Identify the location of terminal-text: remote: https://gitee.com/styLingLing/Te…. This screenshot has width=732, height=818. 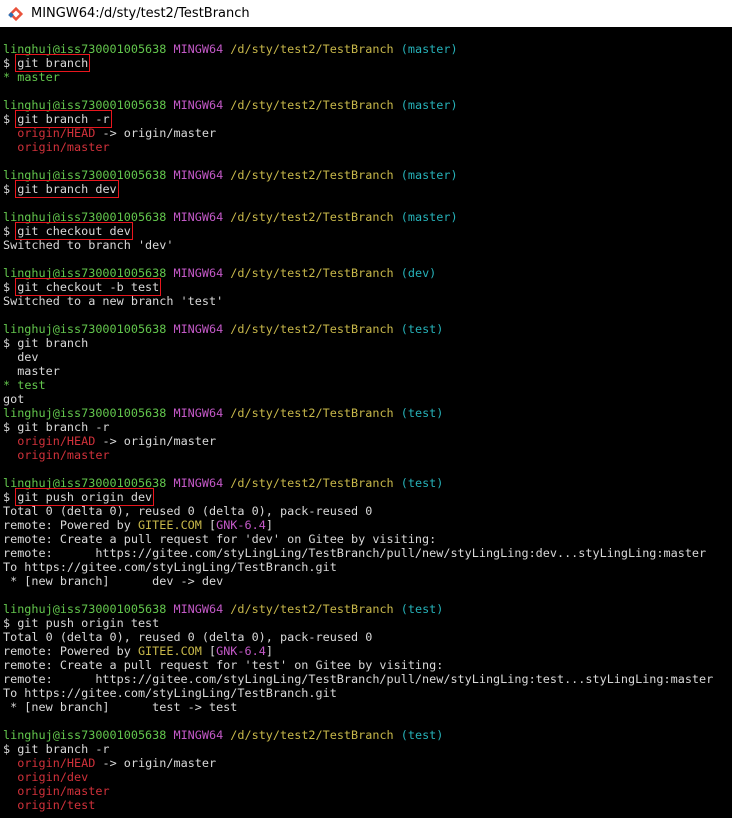
(358, 679).